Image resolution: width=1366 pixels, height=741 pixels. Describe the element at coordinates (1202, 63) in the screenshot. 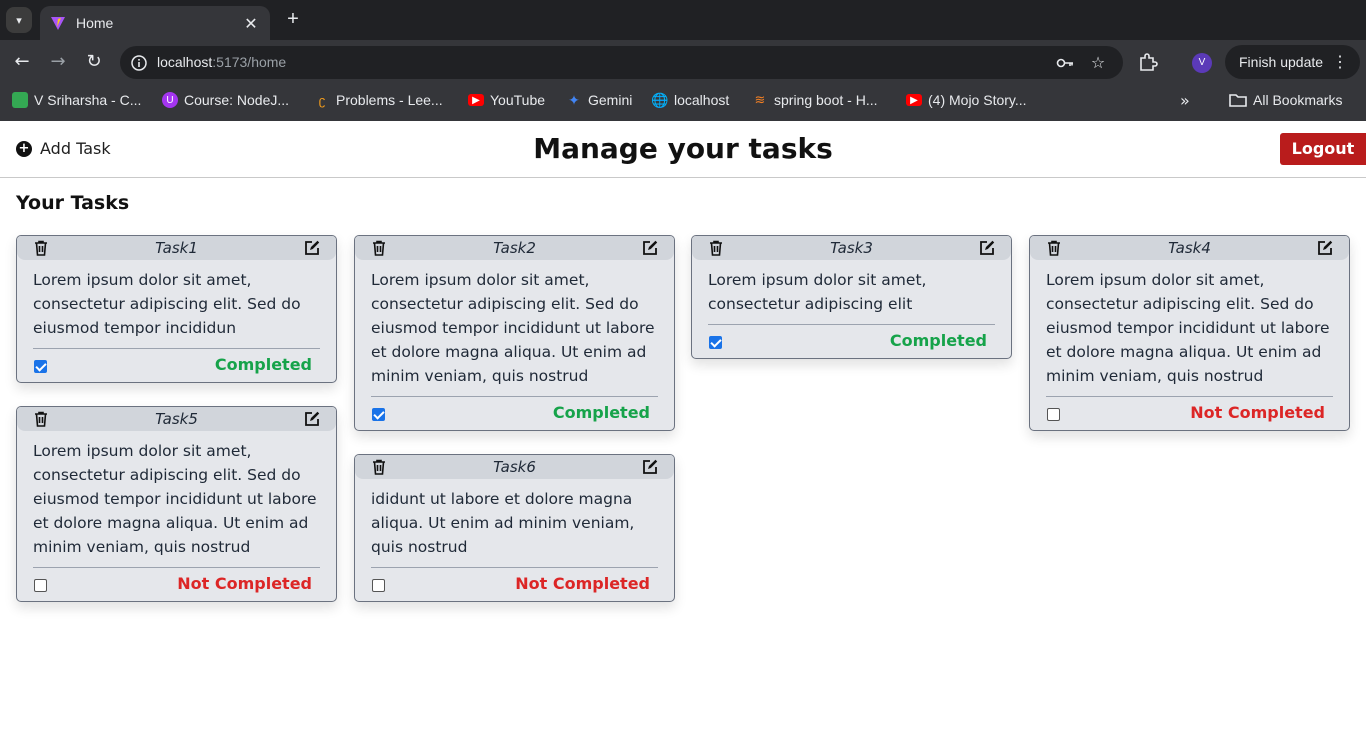

I see `profile-avatar: V` at that location.